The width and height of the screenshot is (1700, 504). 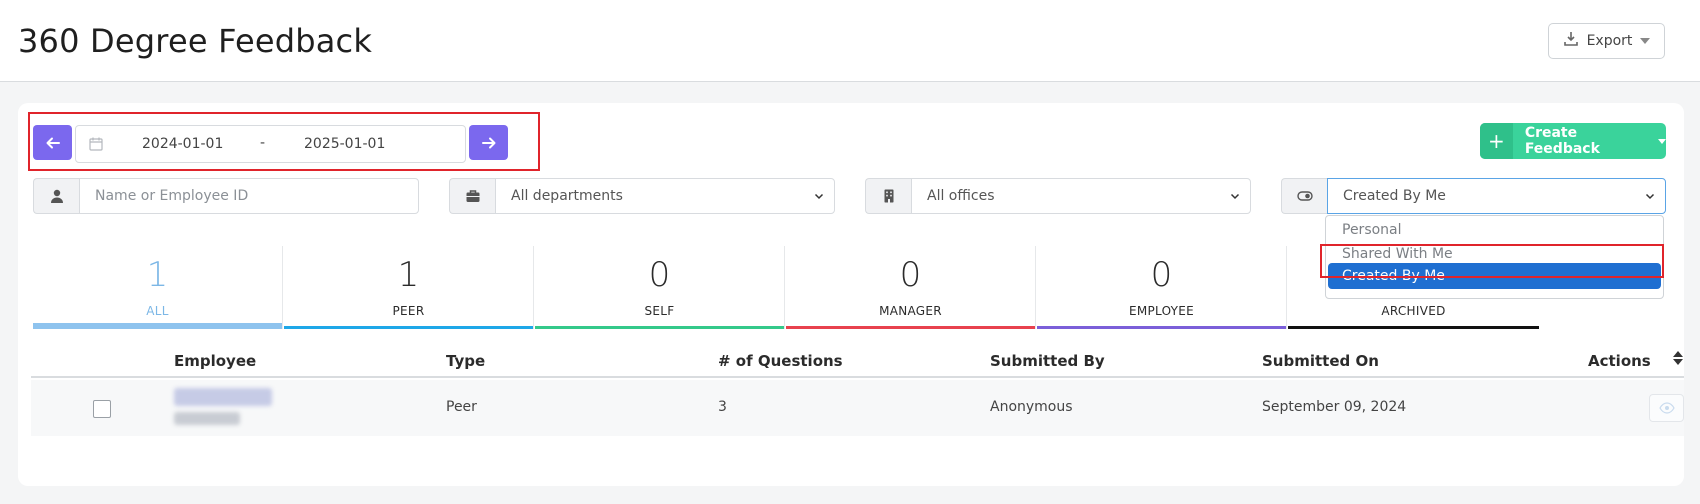 I want to click on row-checkbox, so click(x=102, y=409).